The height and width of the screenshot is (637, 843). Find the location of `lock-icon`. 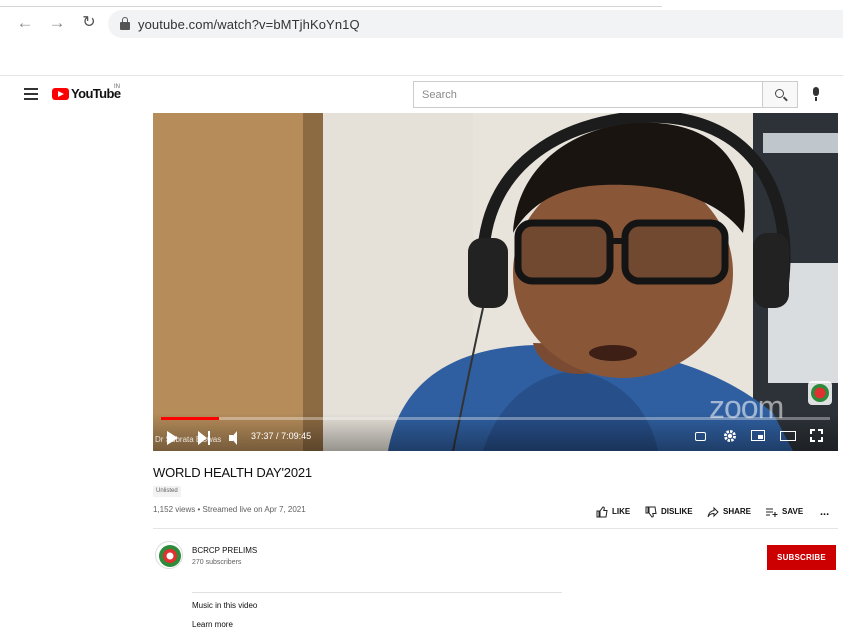

lock-icon is located at coordinates (125, 23).